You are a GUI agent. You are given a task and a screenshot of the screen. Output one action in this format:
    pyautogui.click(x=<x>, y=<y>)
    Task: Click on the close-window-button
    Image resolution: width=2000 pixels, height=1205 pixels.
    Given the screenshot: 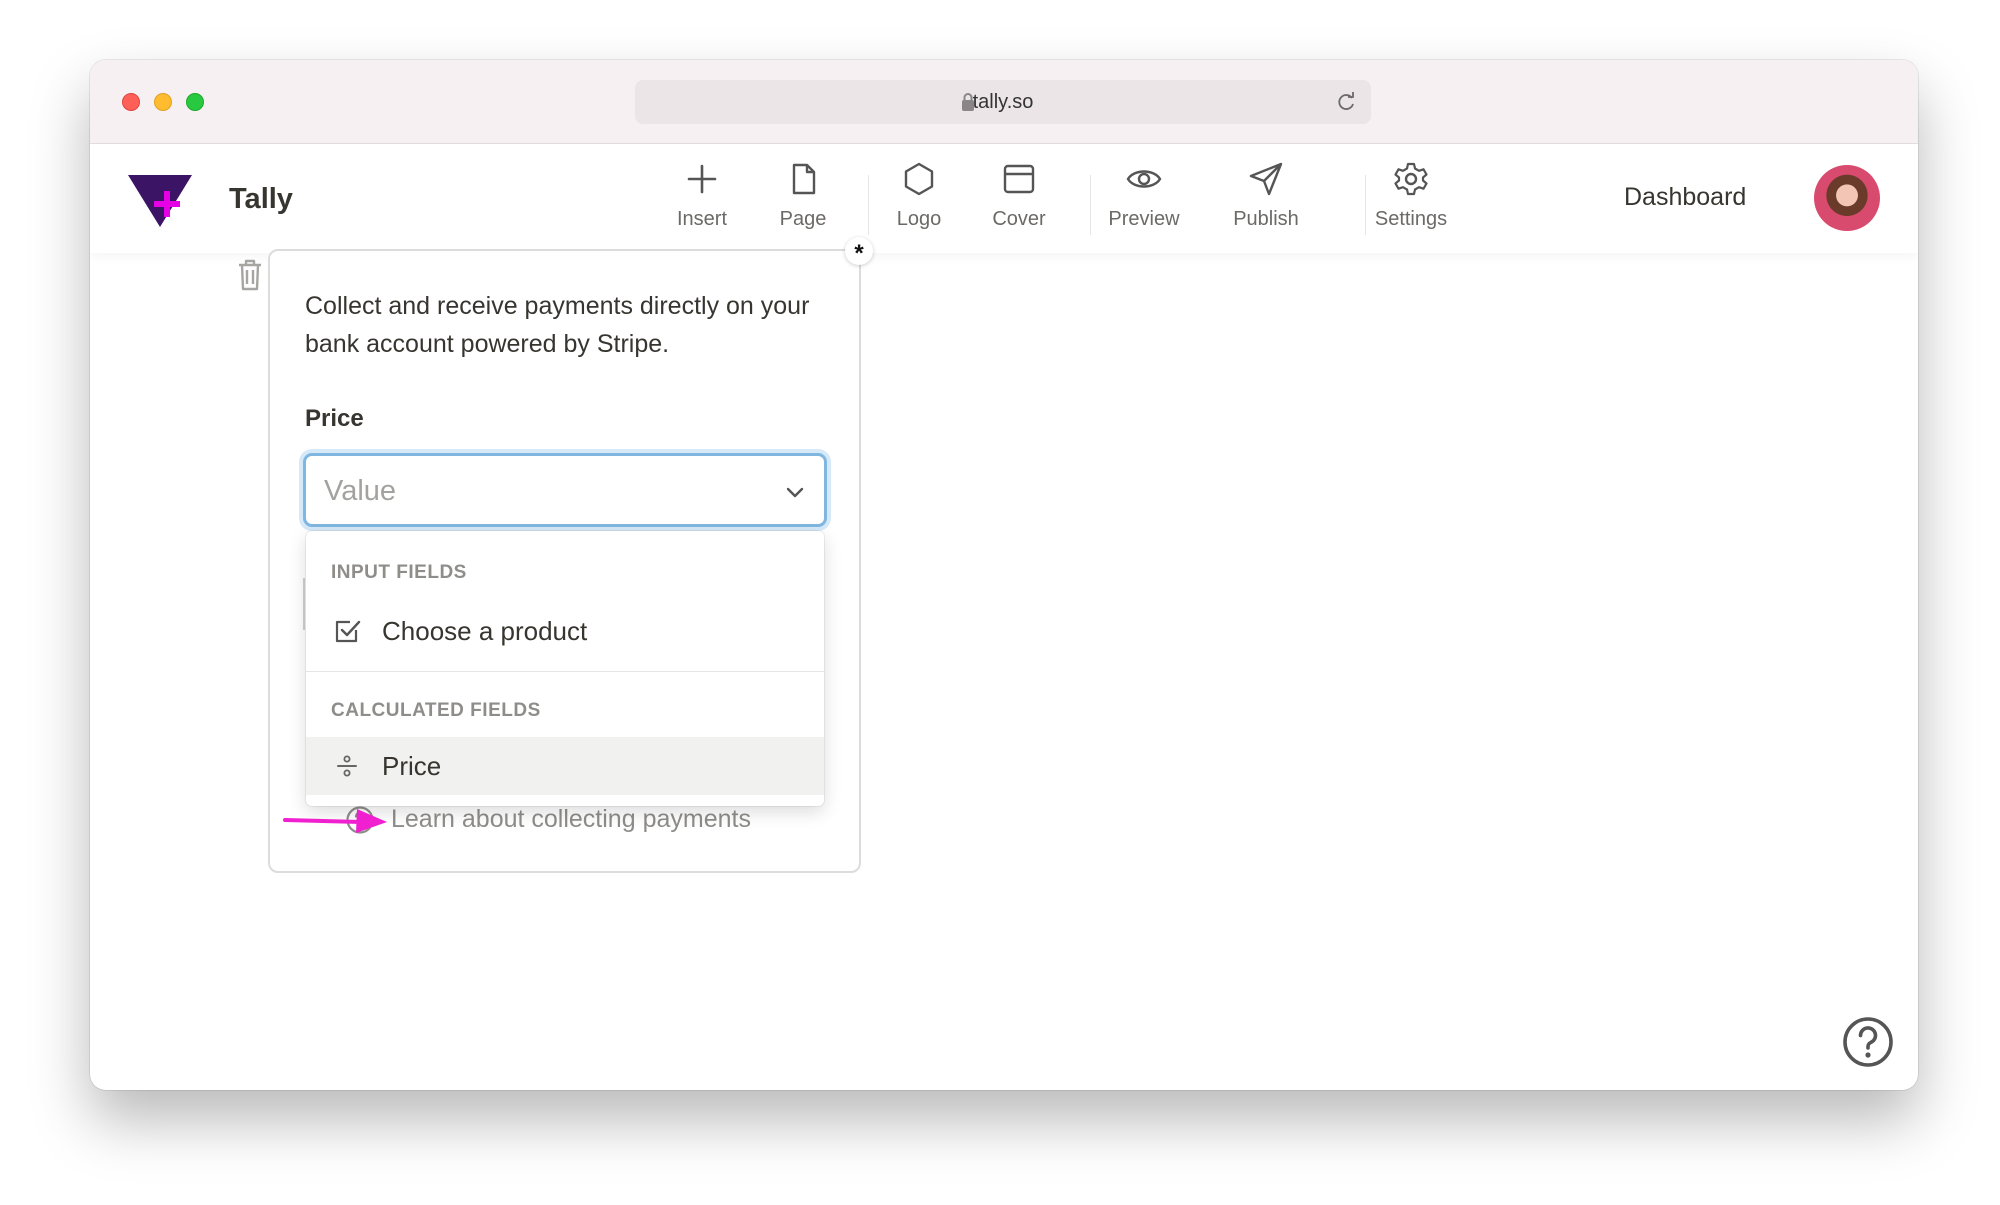 What is the action you would take?
    pyautogui.click(x=131, y=102)
    